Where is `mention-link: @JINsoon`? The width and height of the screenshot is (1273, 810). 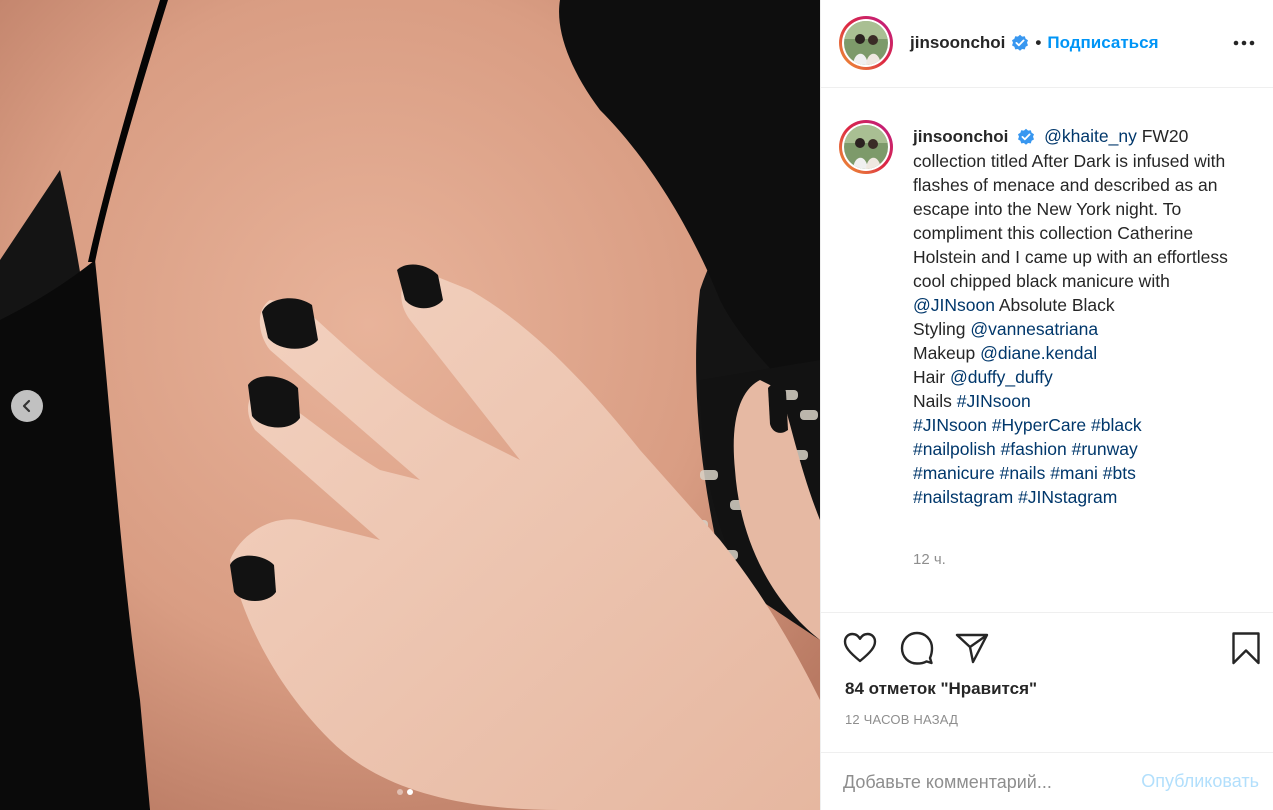
mention-link: @JINsoon is located at coordinates (954, 305).